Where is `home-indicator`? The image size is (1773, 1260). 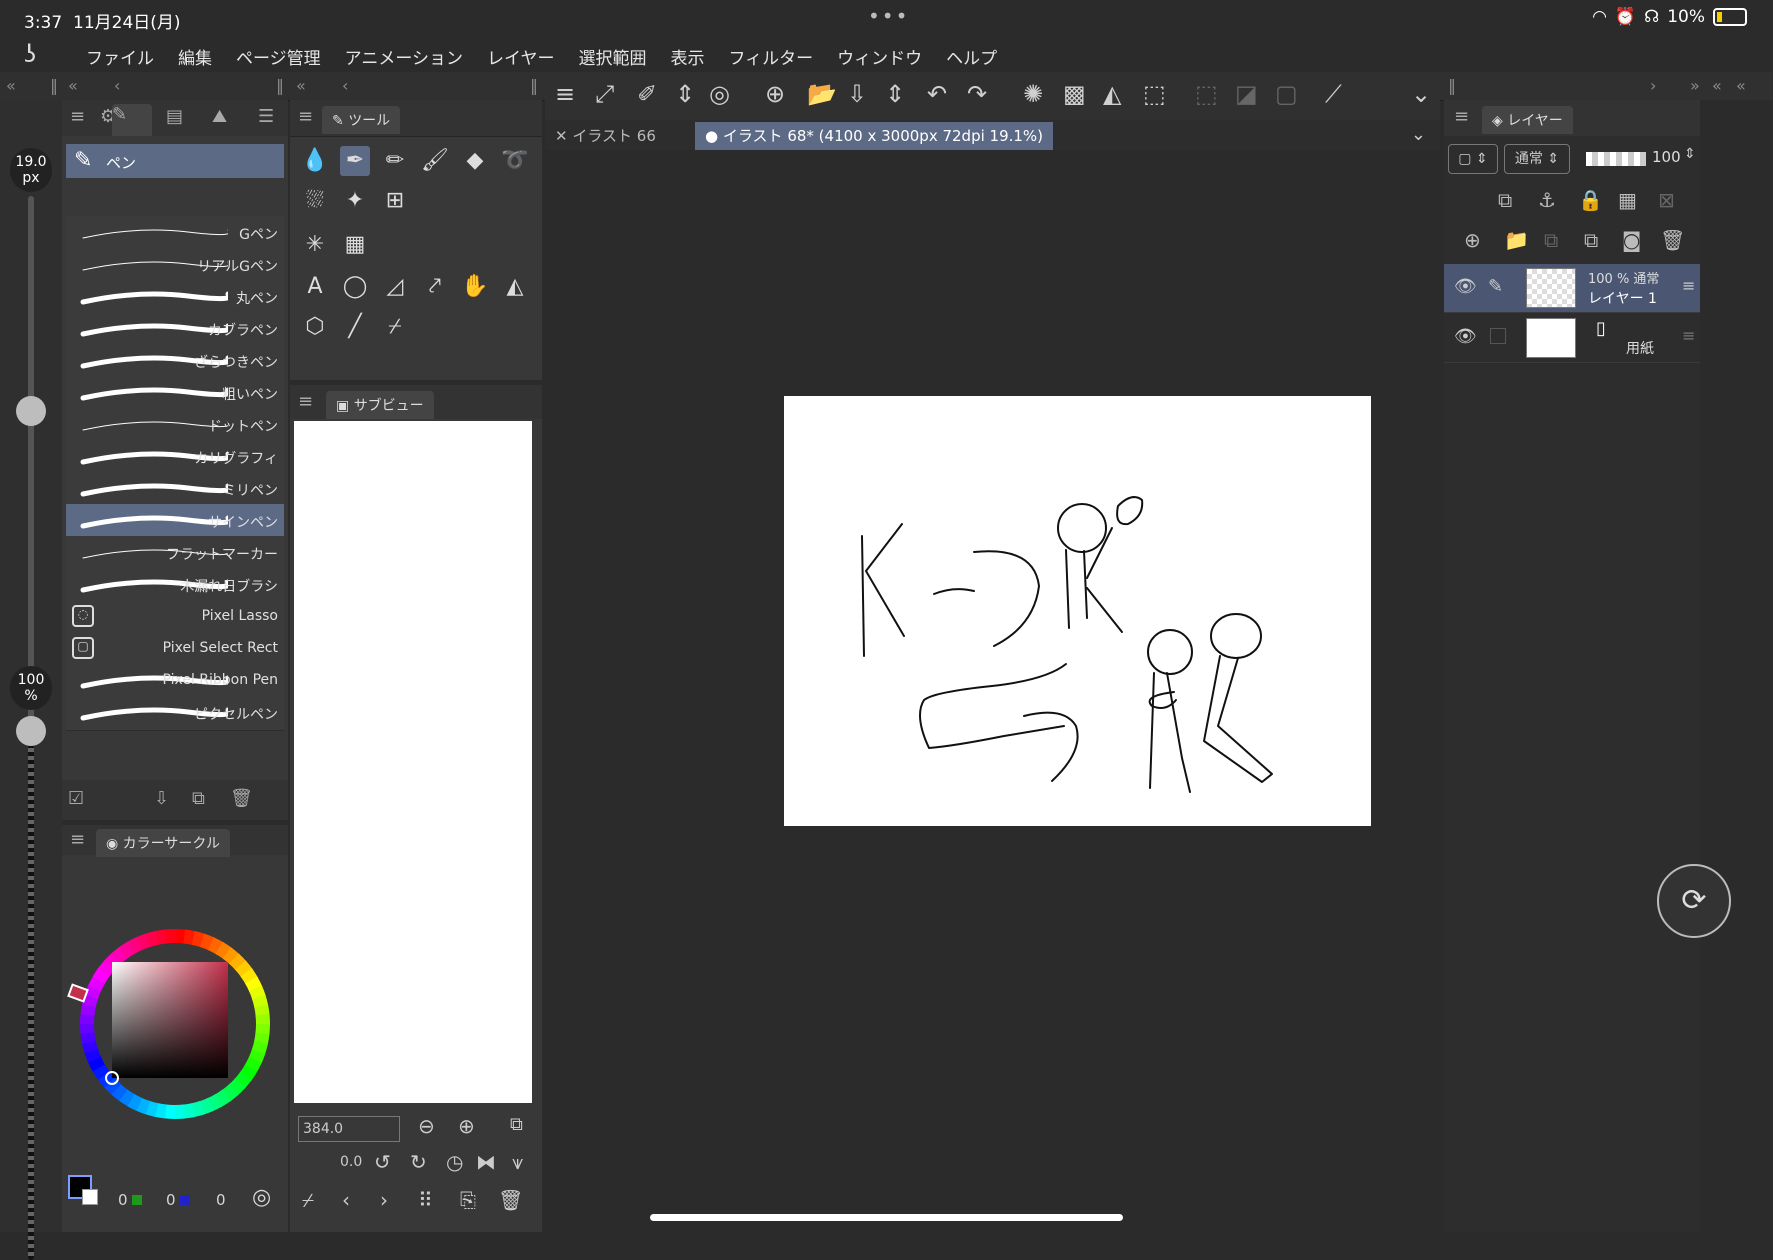
home-indicator is located at coordinates (886, 1217).